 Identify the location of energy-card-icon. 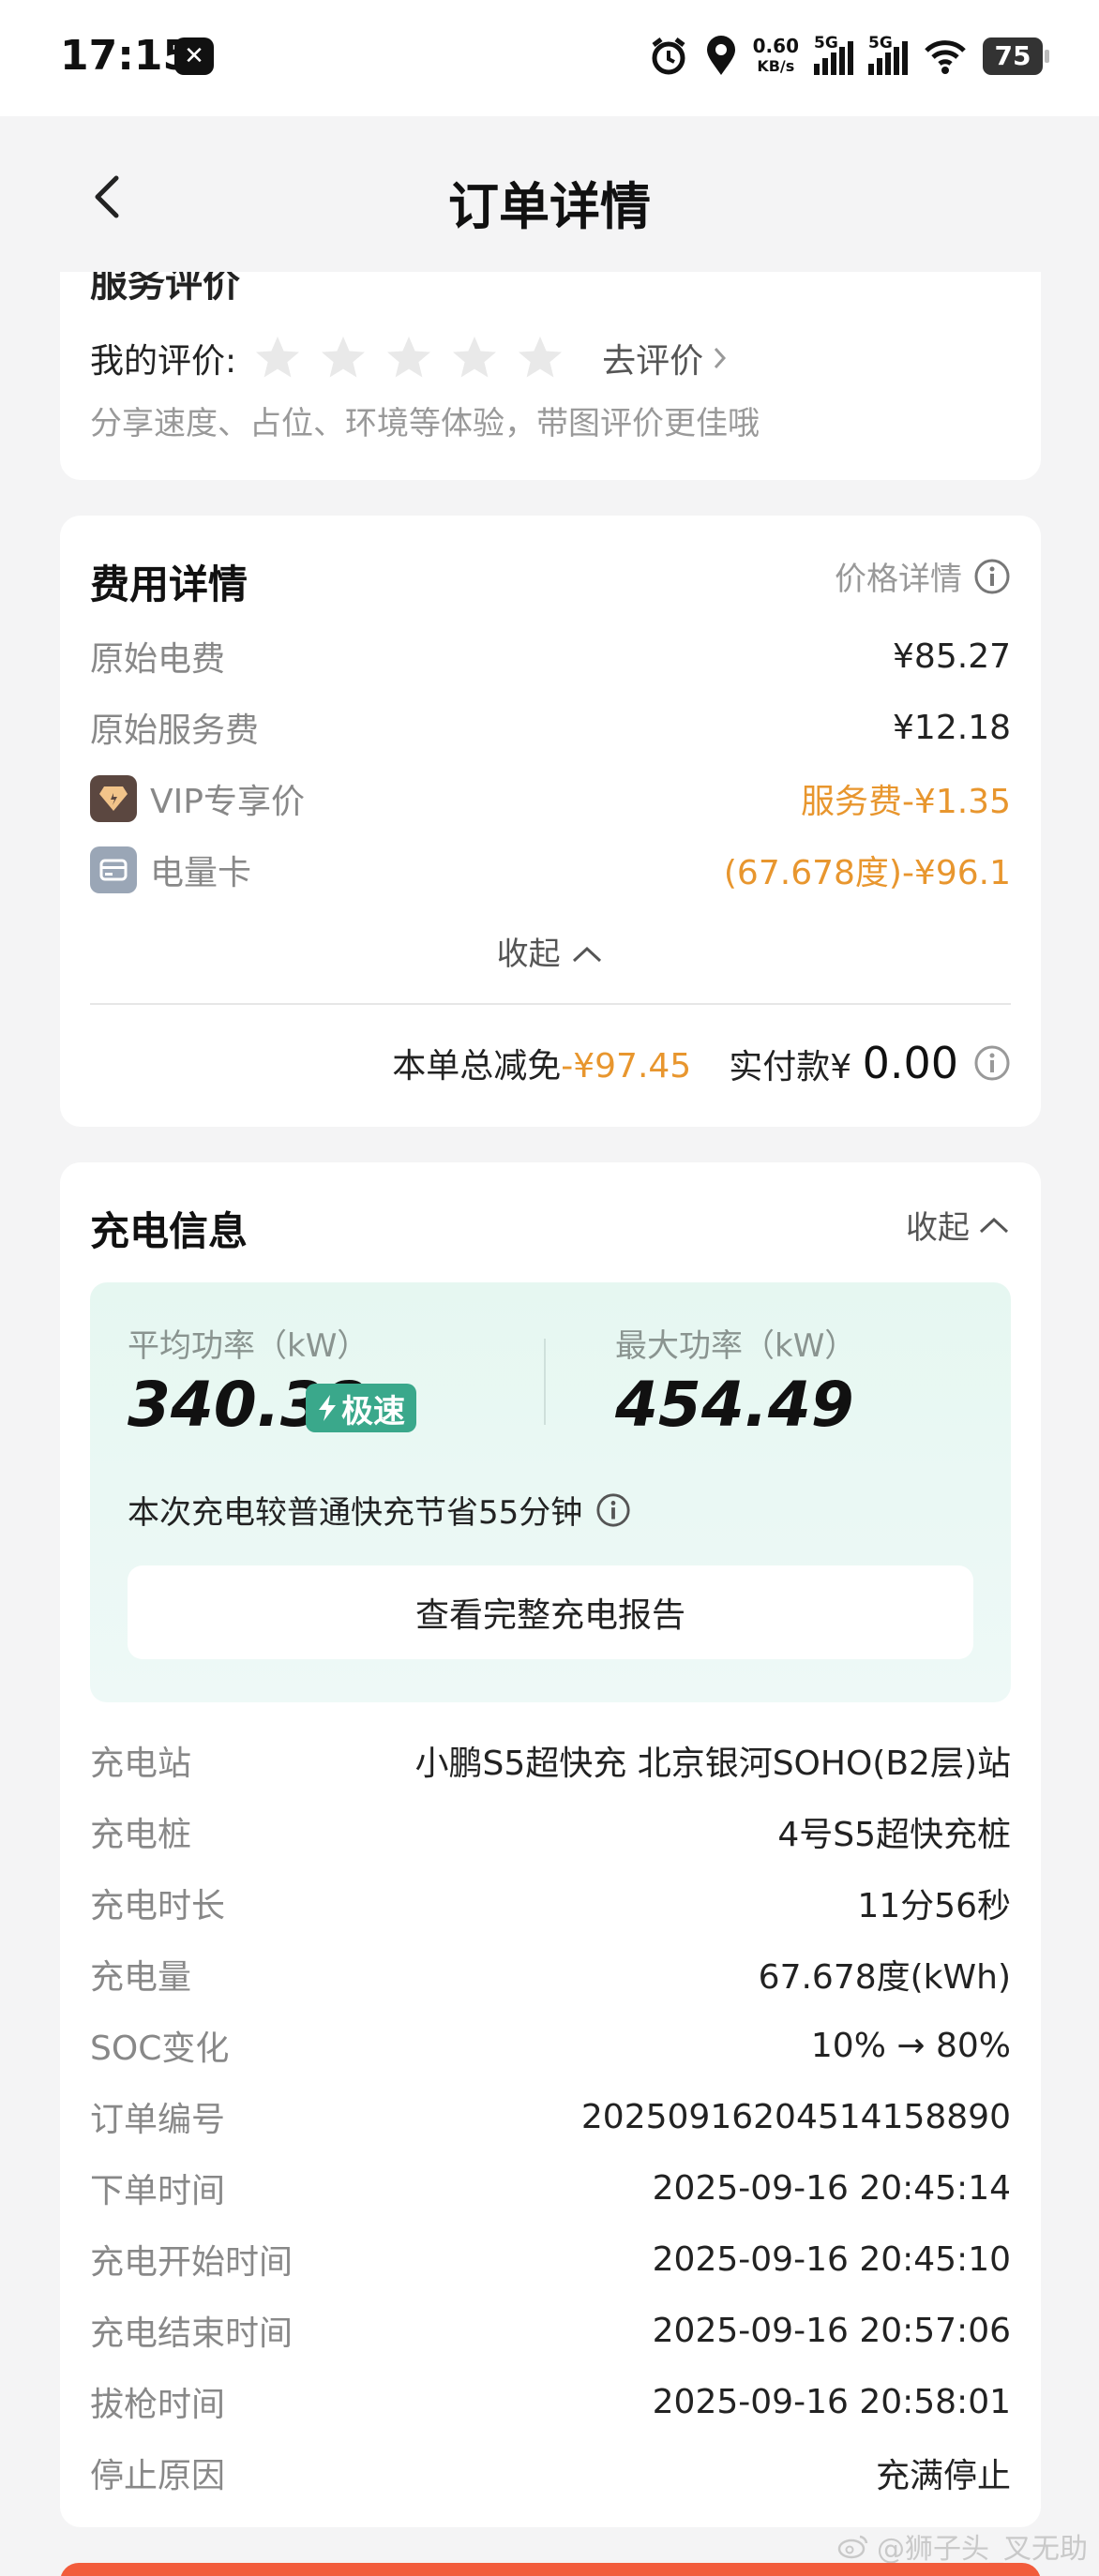
(113, 869).